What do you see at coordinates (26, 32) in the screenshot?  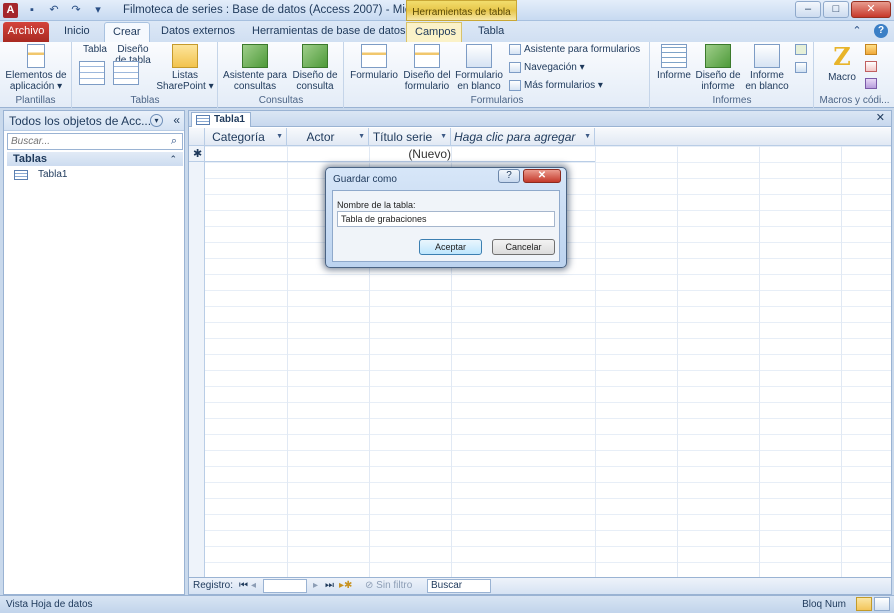 I see `tab-archivo: Archivo` at bounding box center [26, 32].